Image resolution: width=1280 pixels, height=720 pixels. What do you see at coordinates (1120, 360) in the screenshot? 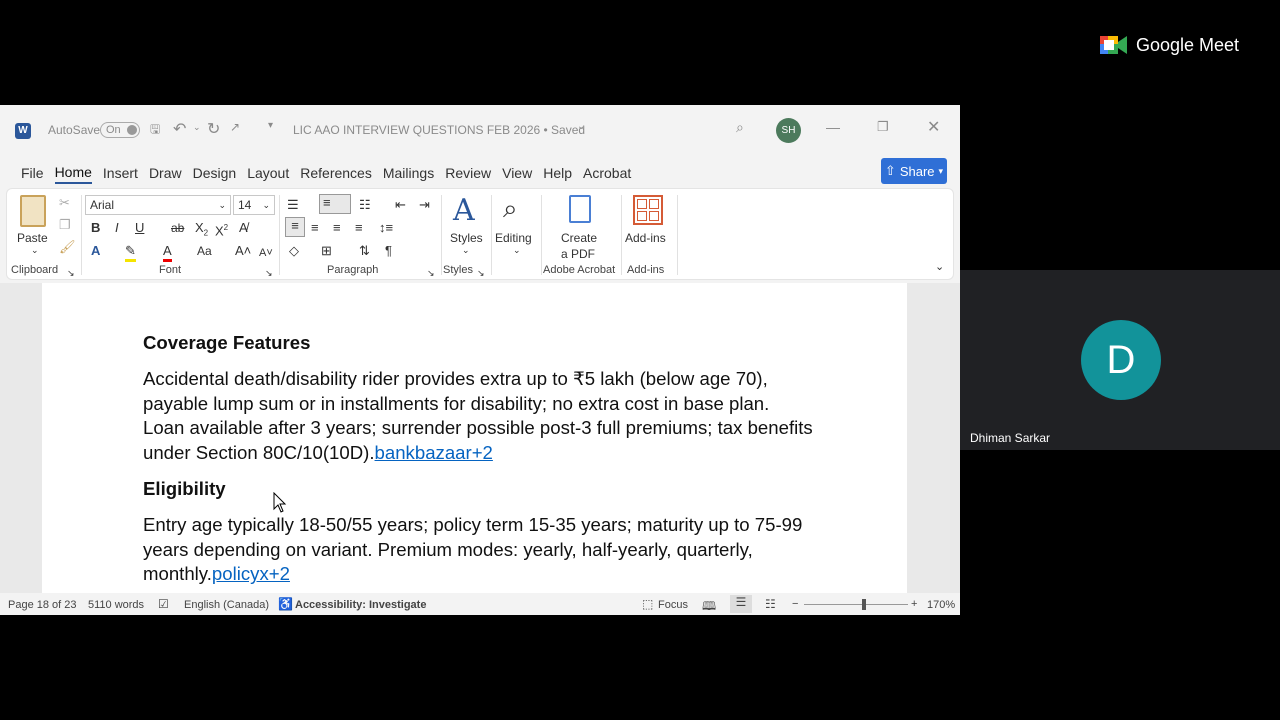
I see `participant-tile: D Dhiman Sarkar` at bounding box center [1120, 360].